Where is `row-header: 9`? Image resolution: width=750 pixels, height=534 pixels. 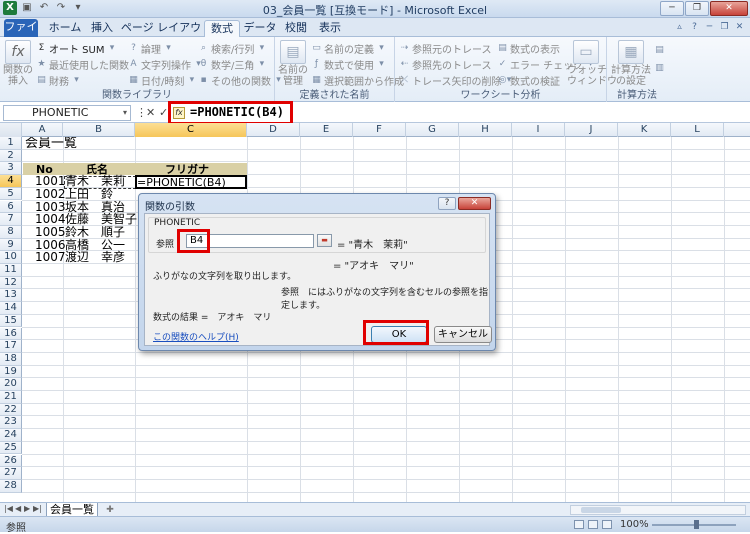
row-header: 9 is located at coordinates (11, 245).